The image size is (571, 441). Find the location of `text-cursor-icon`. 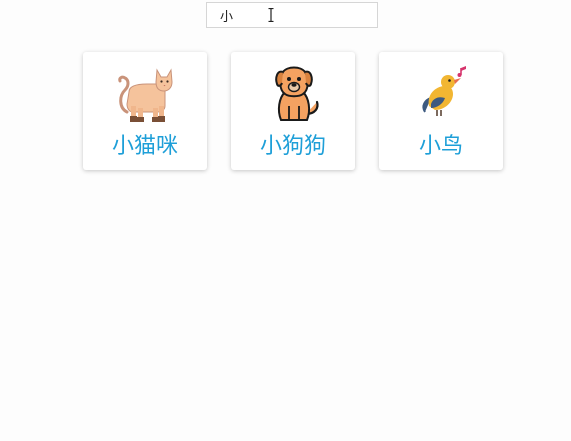

text-cursor-icon is located at coordinates (271, 15).